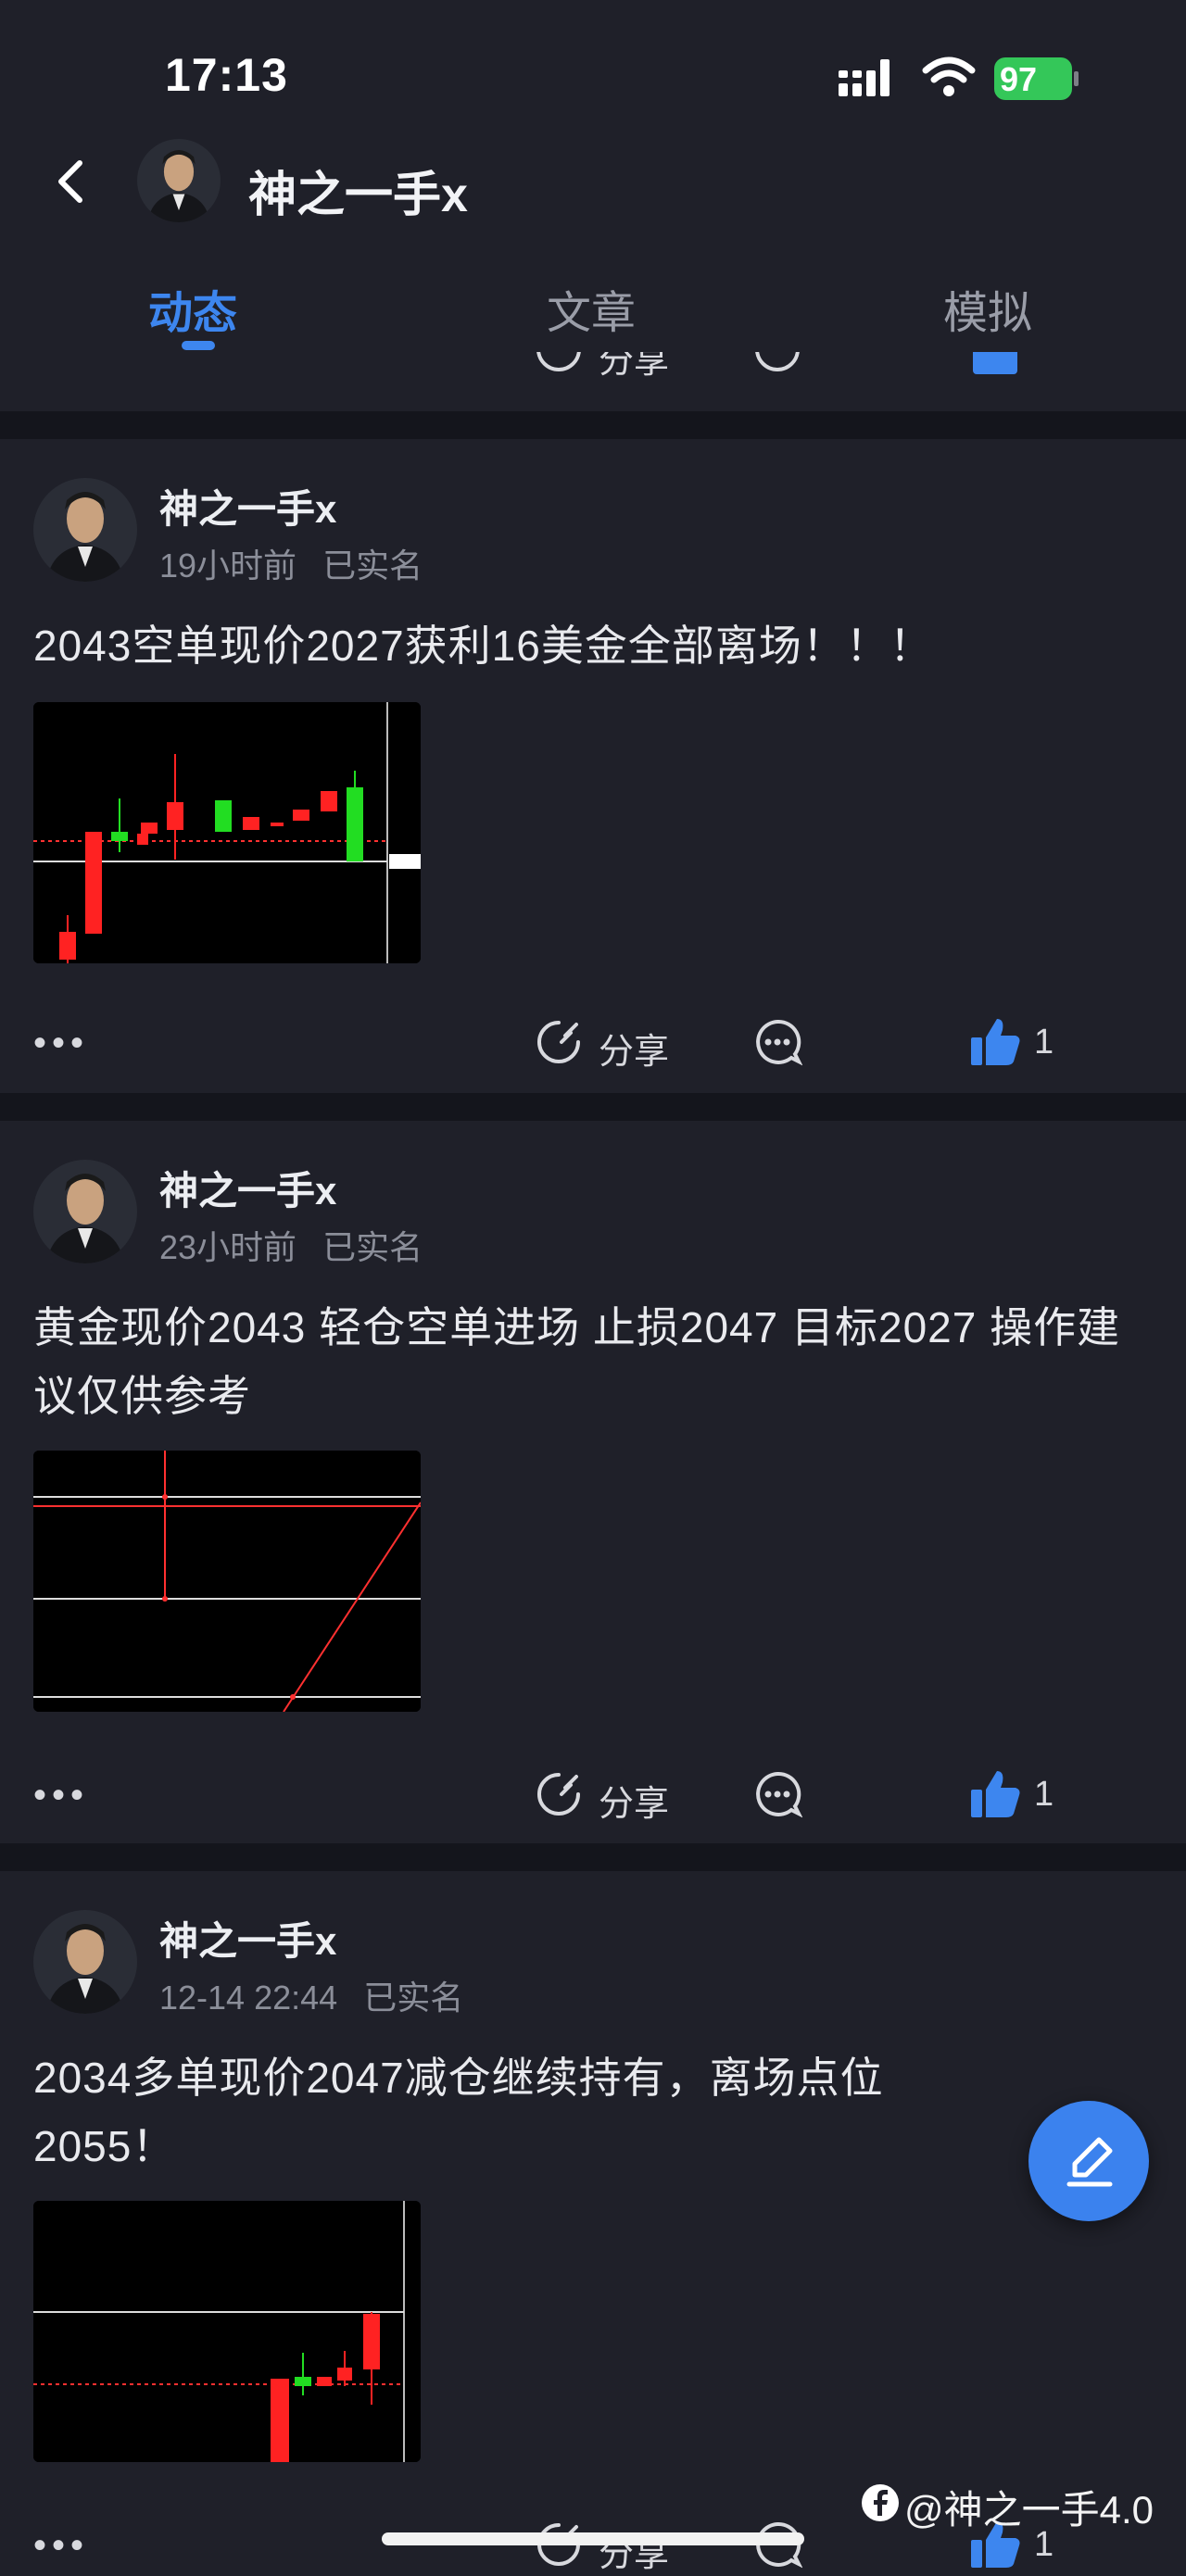  I want to click on post-time: 12-14 22:44, so click(248, 1998).